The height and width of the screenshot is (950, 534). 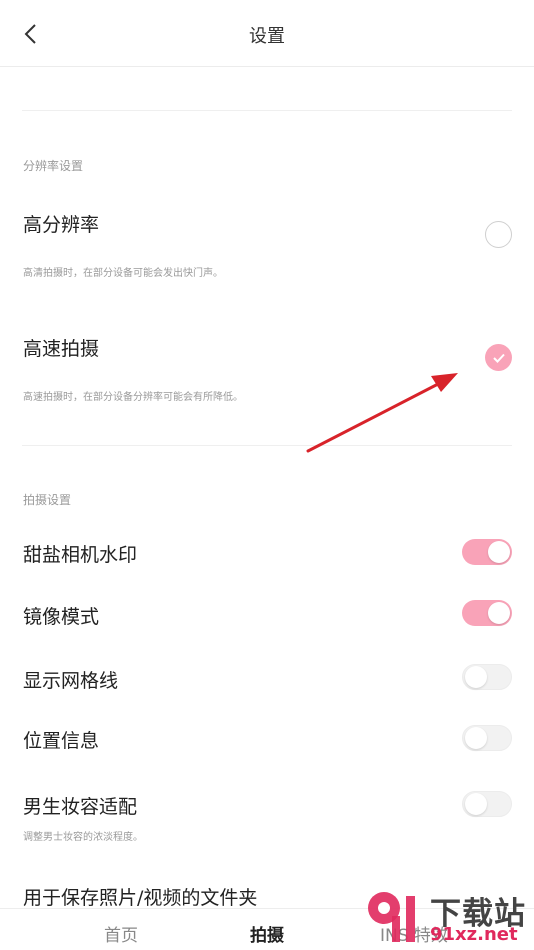 What do you see at coordinates (80, 555) in the screenshot?
I see `setting-label-watermark: 甜盐相机水印` at bounding box center [80, 555].